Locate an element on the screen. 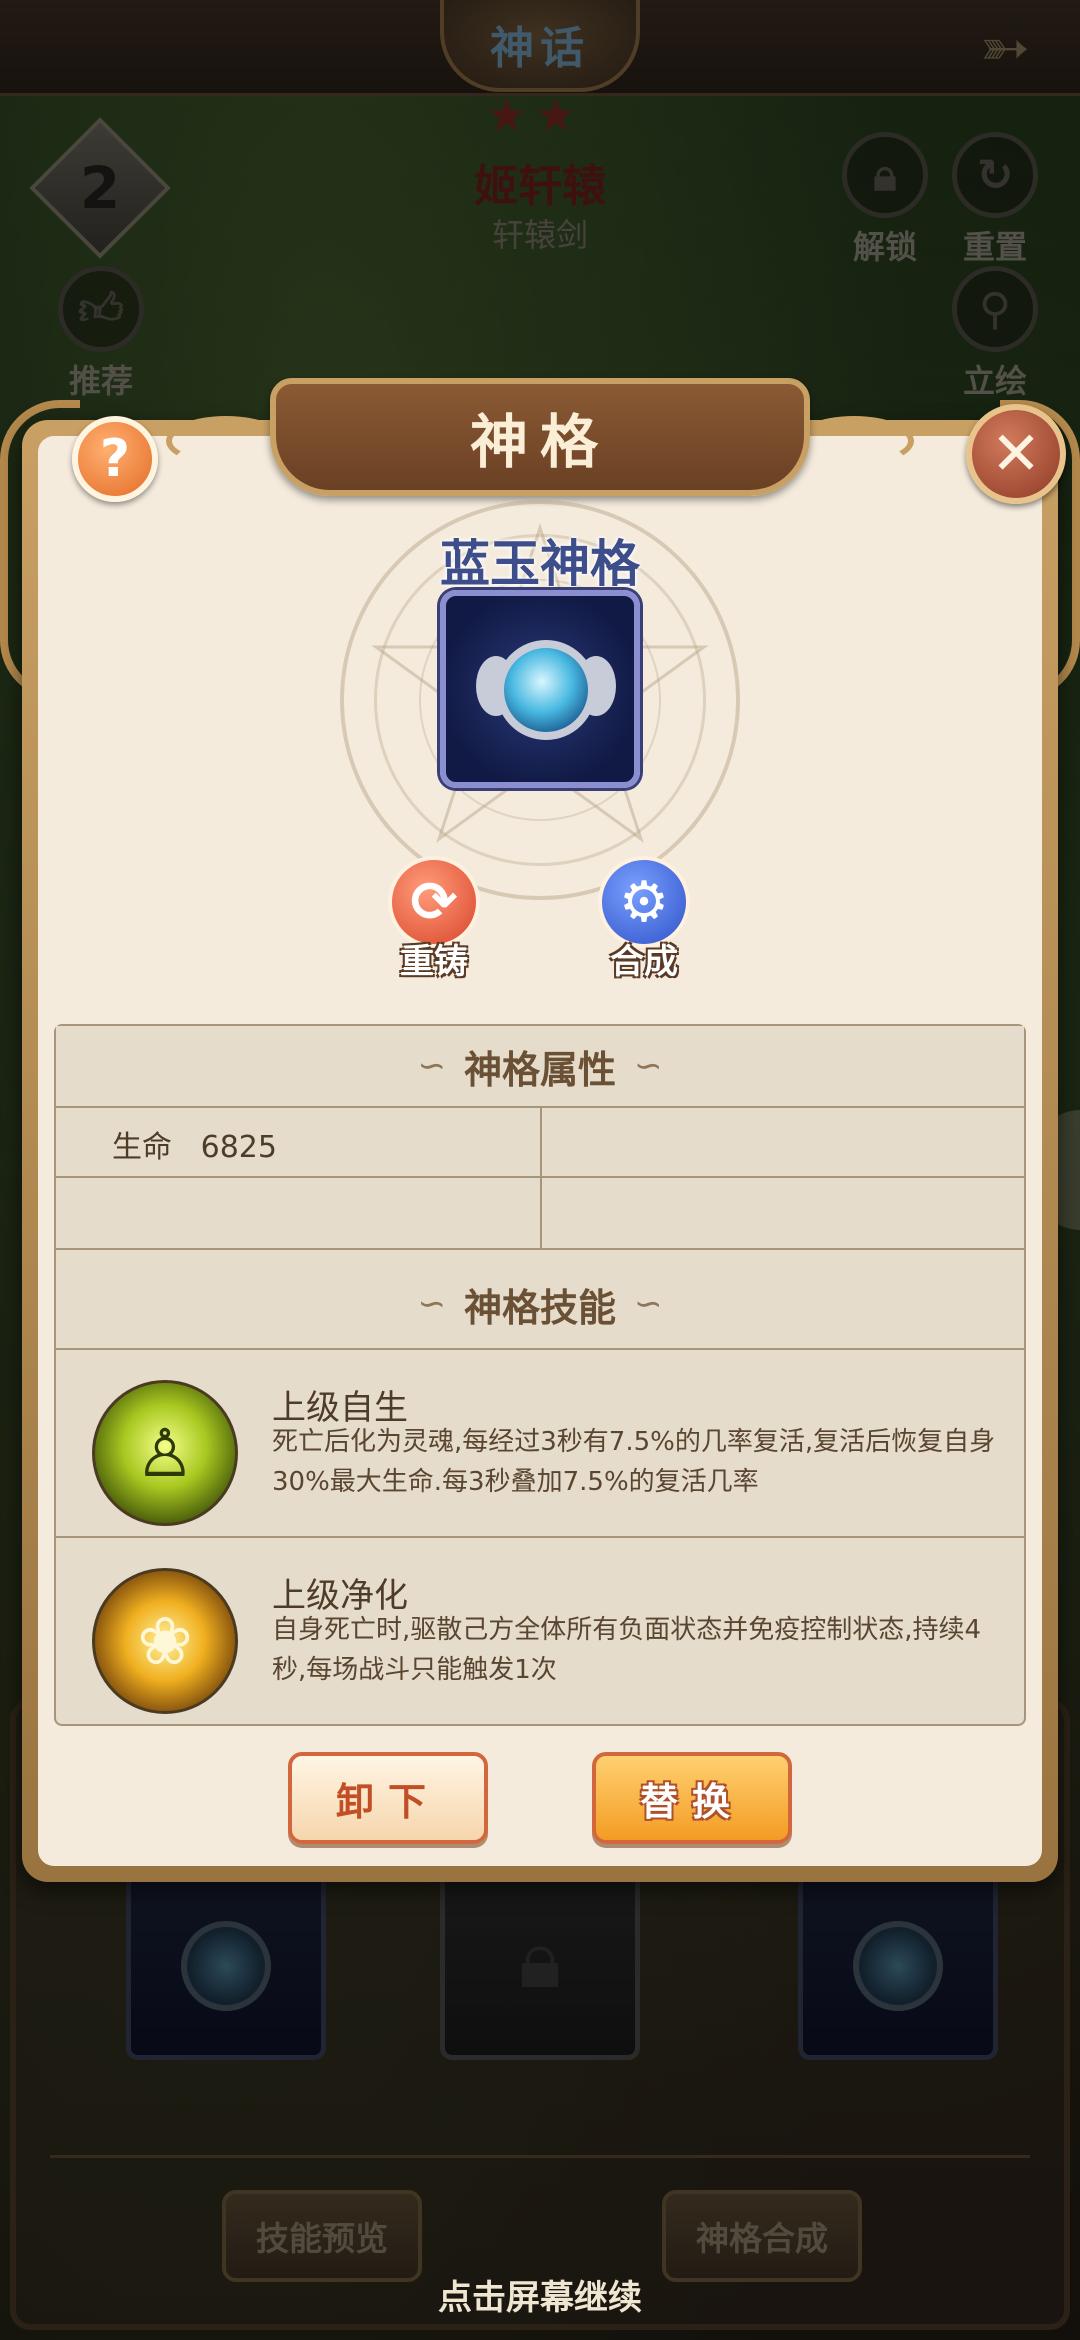 The image size is (1080, 2340). dialog-banner: 神格 is located at coordinates (540, 437).